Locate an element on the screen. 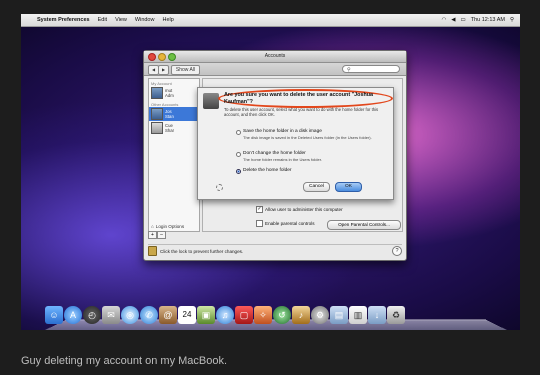 Image resolution: width=540 pixels, height=375 pixels. user-role: Adm is located at coordinates (169, 95).